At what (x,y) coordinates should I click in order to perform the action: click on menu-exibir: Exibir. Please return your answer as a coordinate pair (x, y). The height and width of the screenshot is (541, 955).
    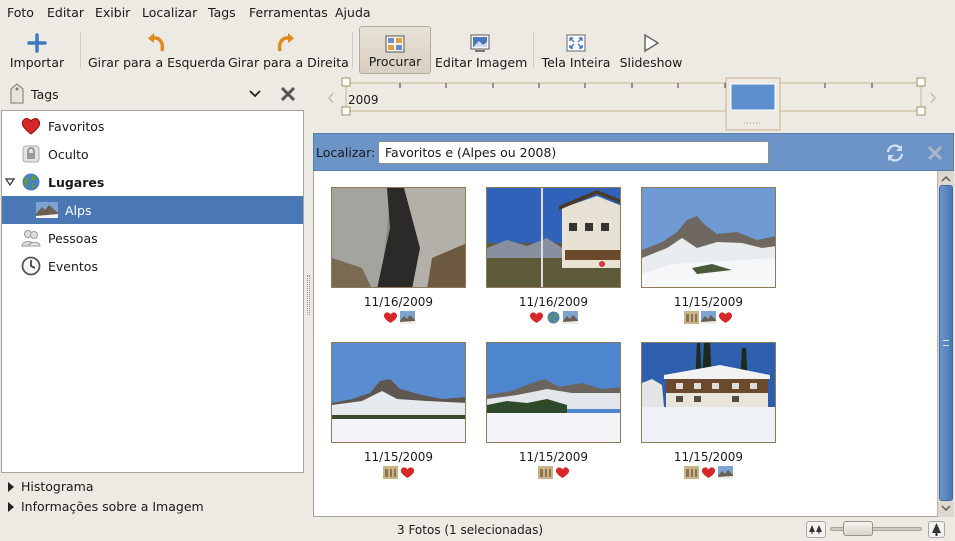
    Looking at the image, I should click on (112, 12).